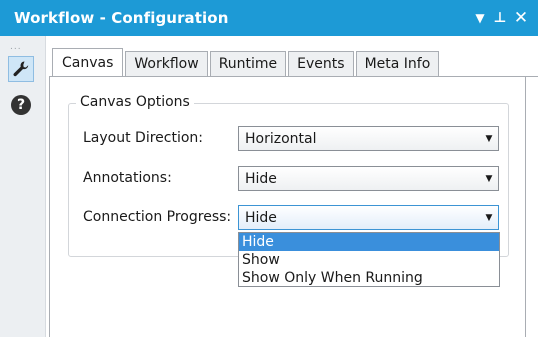 The width and height of the screenshot is (538, 337). What do you see at coordinates (368, 178) in the screenshot?
I see `annotations-select: Hide ▼` at bounding box center [368, 178].